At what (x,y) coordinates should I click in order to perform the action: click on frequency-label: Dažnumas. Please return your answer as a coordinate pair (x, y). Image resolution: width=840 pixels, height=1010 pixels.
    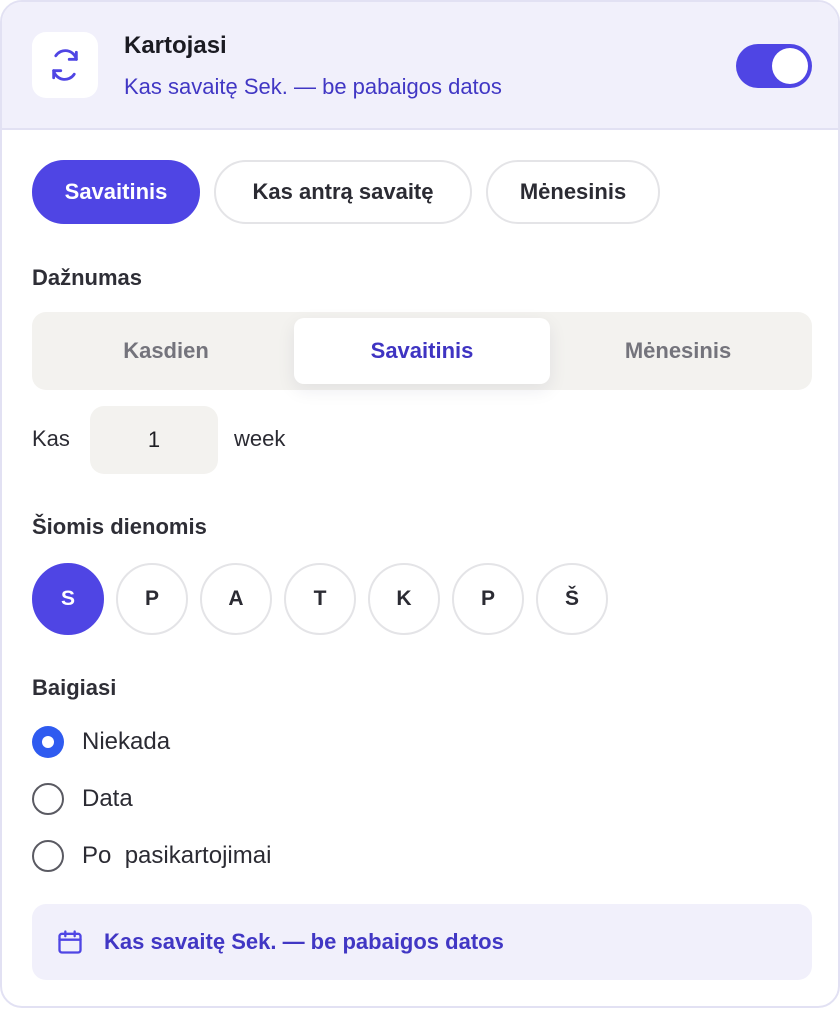
    Looking at the image, I should click on (87, 277).